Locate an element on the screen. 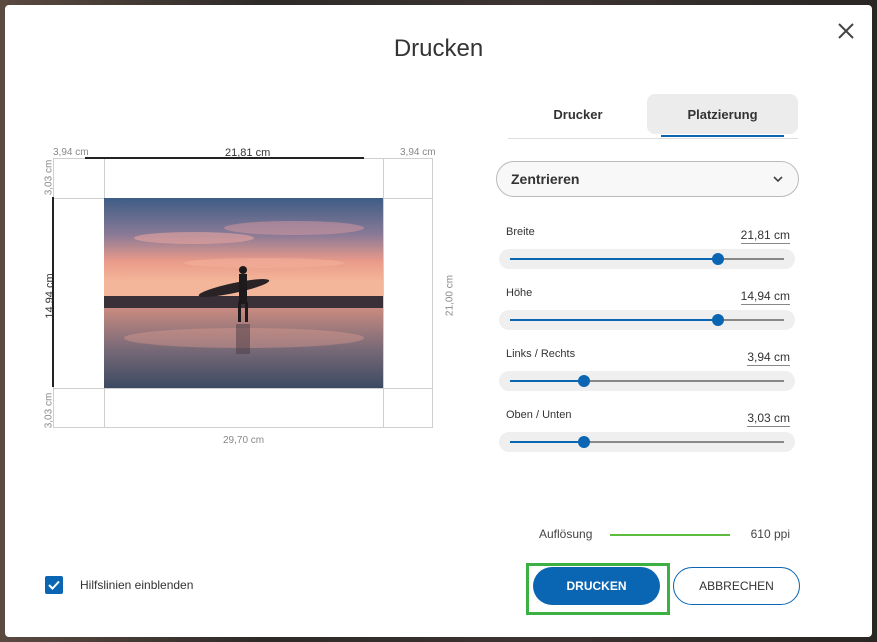  settings-tabs: Drucker Platzierung is located at coordinates (653, 116).